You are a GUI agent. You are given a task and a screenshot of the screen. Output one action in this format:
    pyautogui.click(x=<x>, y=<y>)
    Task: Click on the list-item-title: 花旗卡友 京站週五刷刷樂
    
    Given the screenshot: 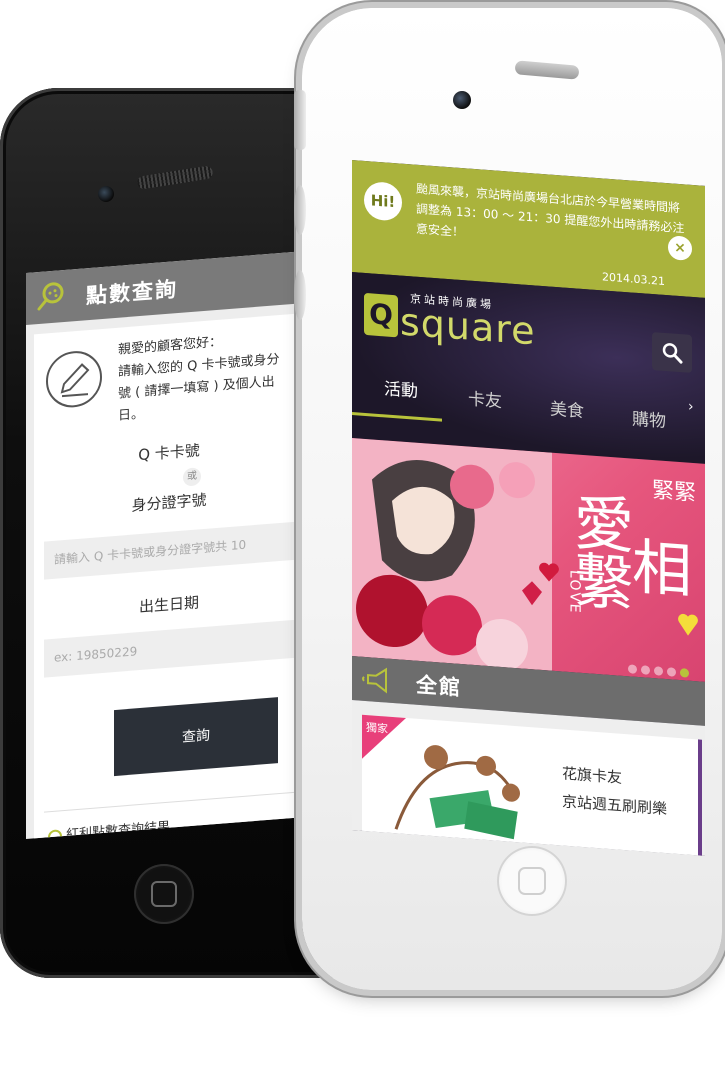 What is the action you would take?
    pyautogui.click(x=615, y=791)
    